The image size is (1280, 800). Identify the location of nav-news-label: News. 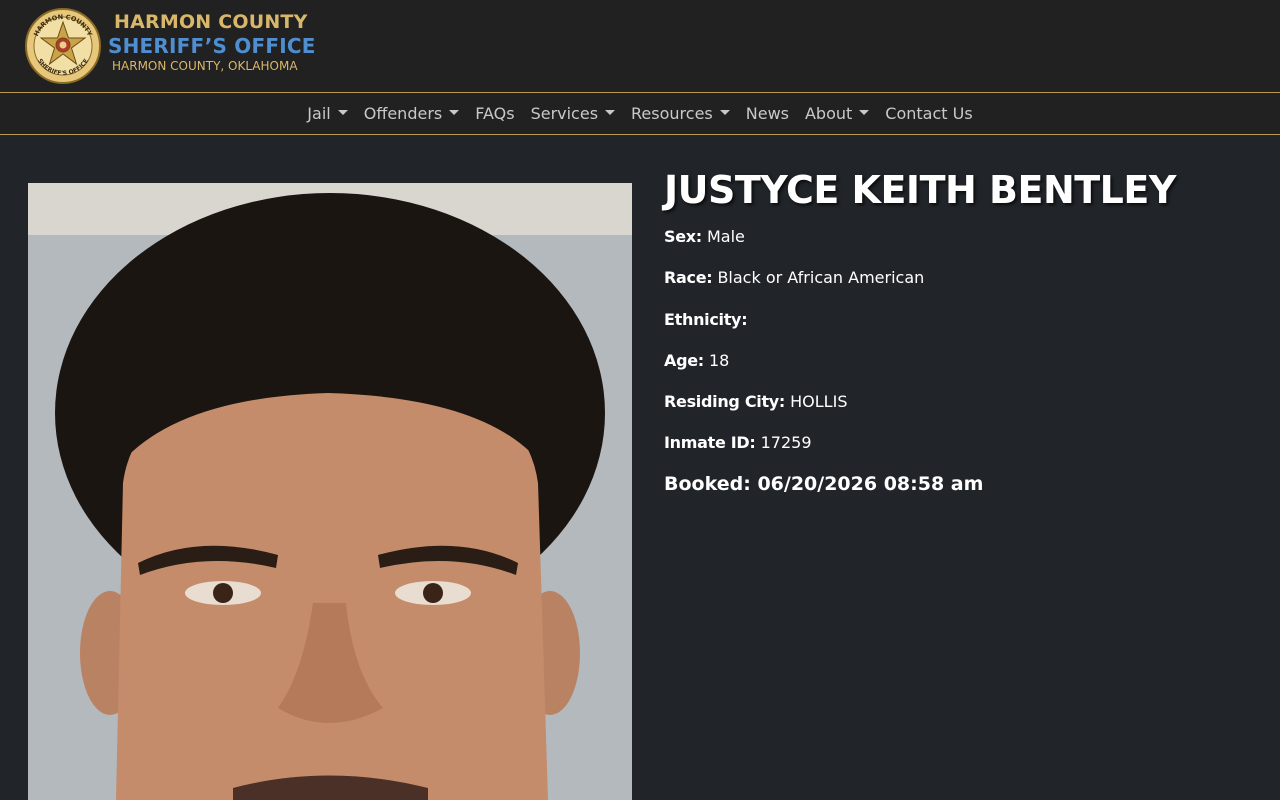
(767, 113).